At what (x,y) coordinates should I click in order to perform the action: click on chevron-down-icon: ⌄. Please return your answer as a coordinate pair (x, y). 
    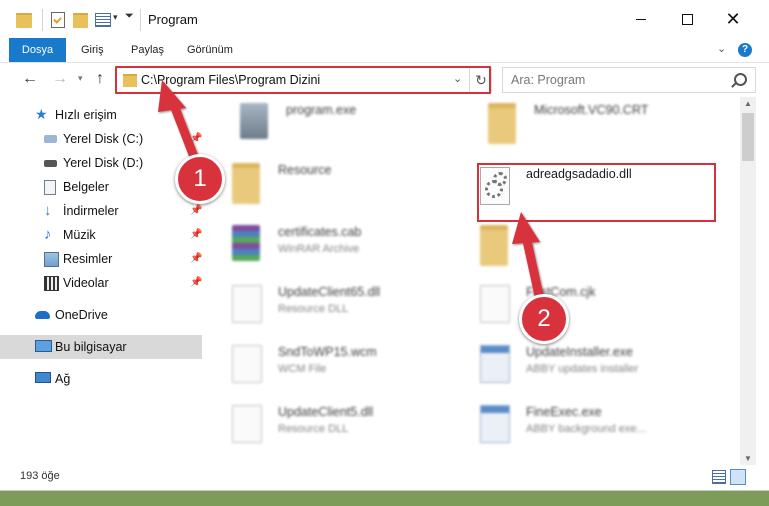
    Looking at the image, I should click on (457, 78).